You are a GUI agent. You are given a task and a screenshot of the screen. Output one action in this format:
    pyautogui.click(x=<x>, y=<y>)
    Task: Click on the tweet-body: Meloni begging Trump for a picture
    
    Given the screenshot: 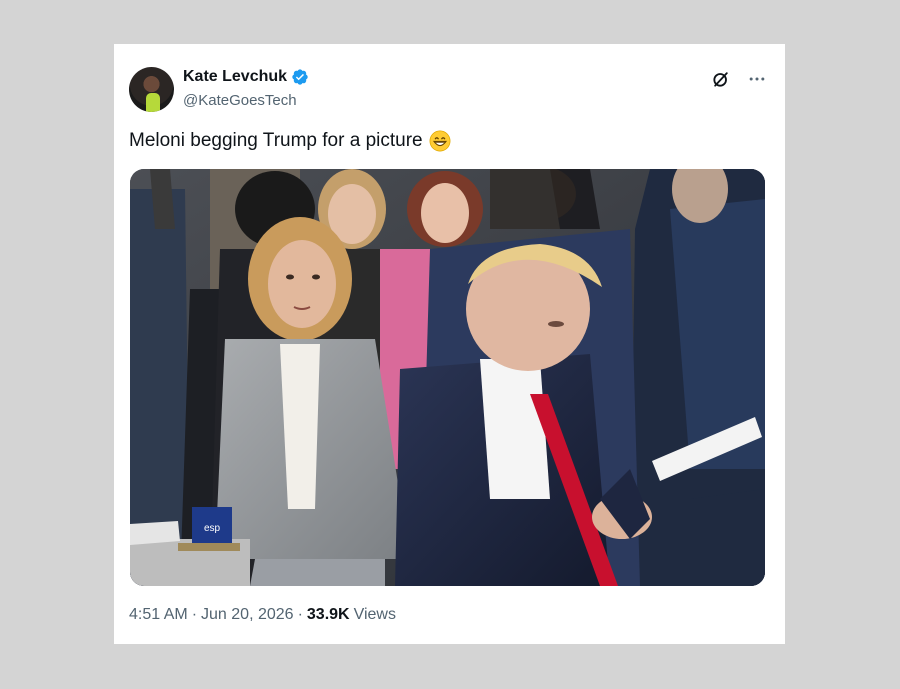 What is the action you would take?
    pyautogui.click(x=276, y=140)
    